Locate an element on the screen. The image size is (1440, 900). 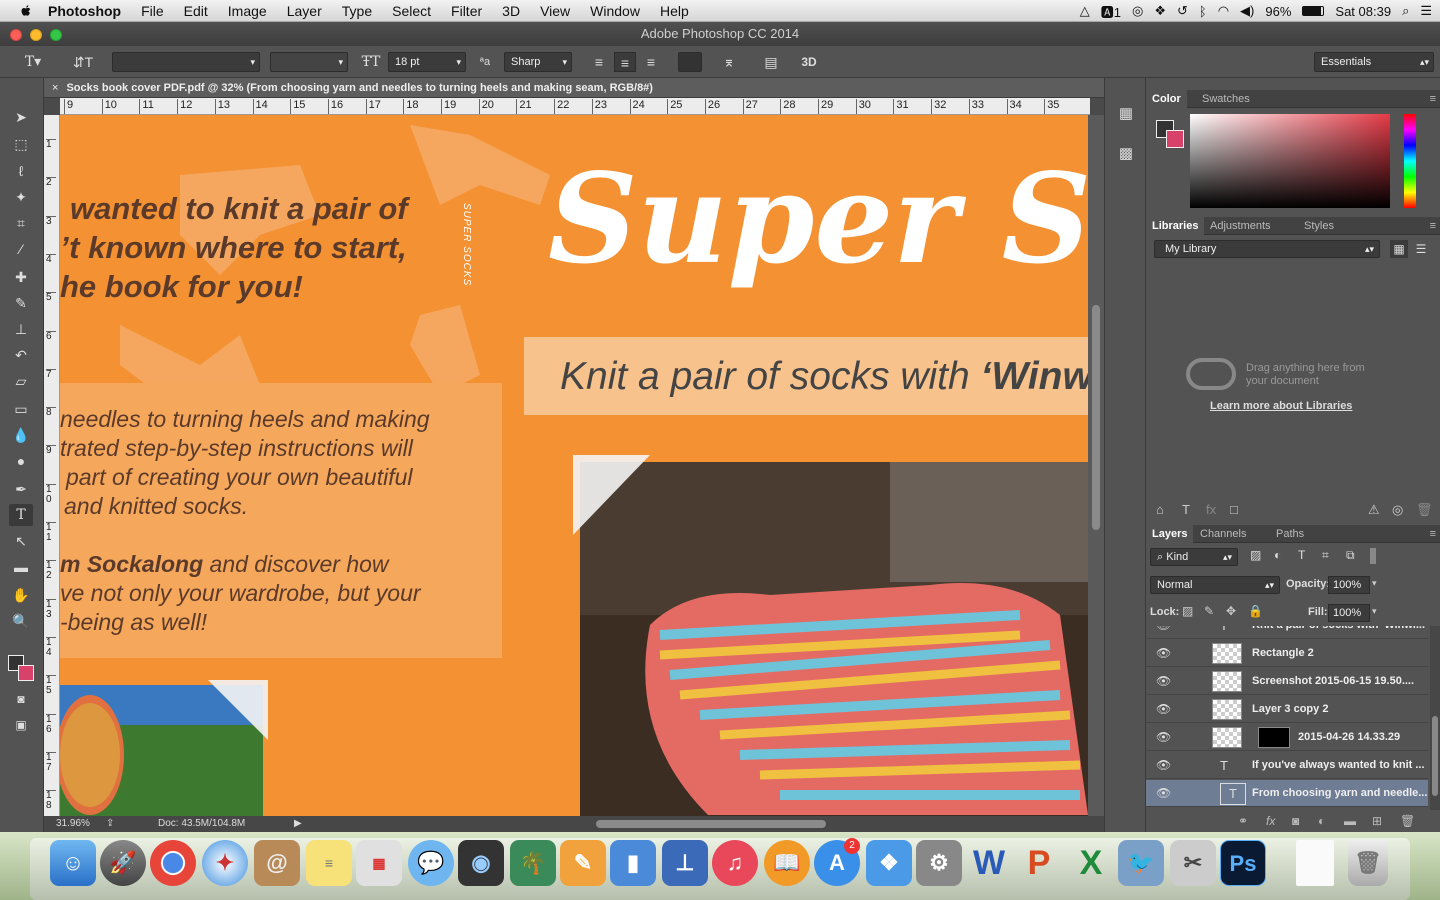
lasso-tool-icon: ℓ is located at coordinates (21, 171).